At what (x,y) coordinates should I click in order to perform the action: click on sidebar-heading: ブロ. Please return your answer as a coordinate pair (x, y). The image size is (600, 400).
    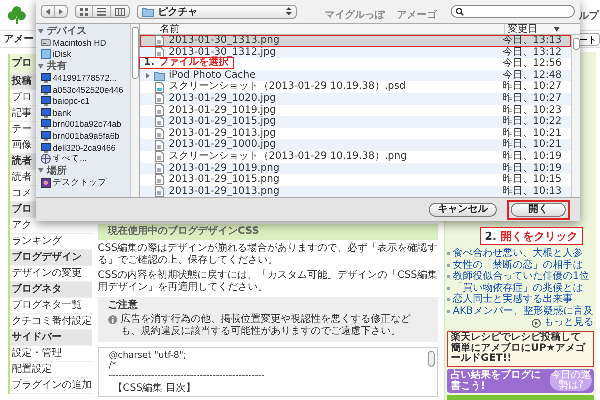
    Looking at the image, I should click on (22, 209).